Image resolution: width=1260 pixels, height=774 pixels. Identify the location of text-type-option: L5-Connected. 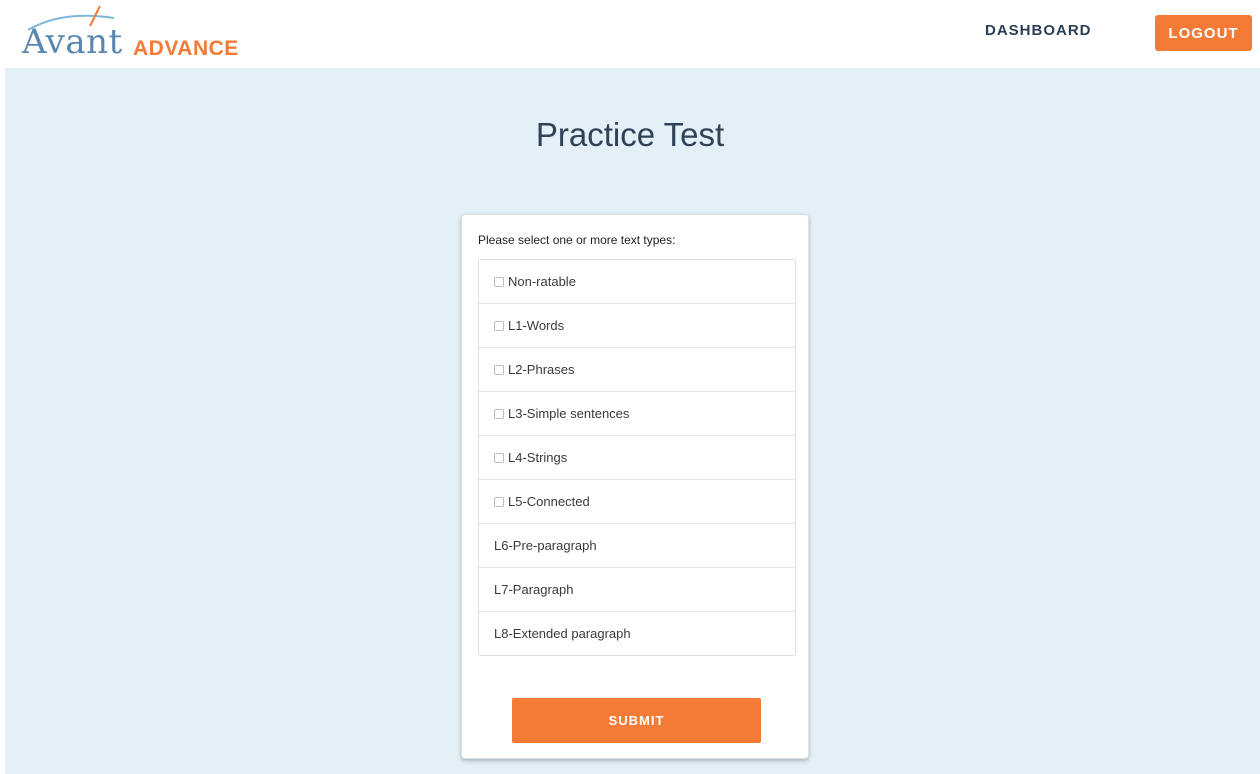
(637, 501).